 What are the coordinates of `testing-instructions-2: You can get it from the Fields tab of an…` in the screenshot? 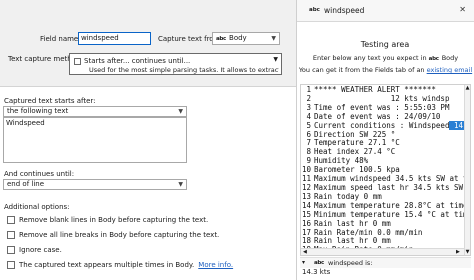 It's located at (385, 70).